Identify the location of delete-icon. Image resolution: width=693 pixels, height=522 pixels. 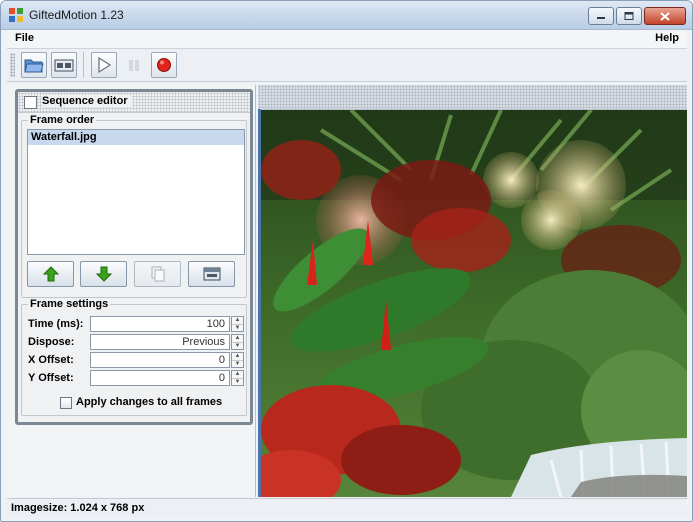
(211, 274).